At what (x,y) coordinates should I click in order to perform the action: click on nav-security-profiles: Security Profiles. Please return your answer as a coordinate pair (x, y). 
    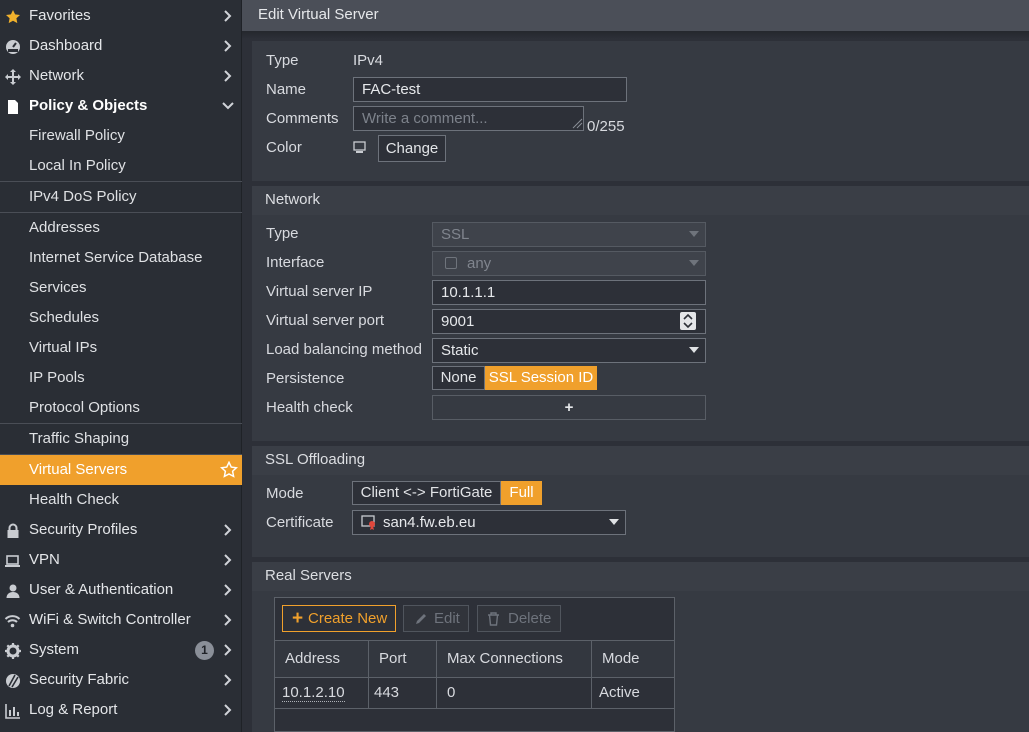
    Looking at the image, I should click on (121, 530).